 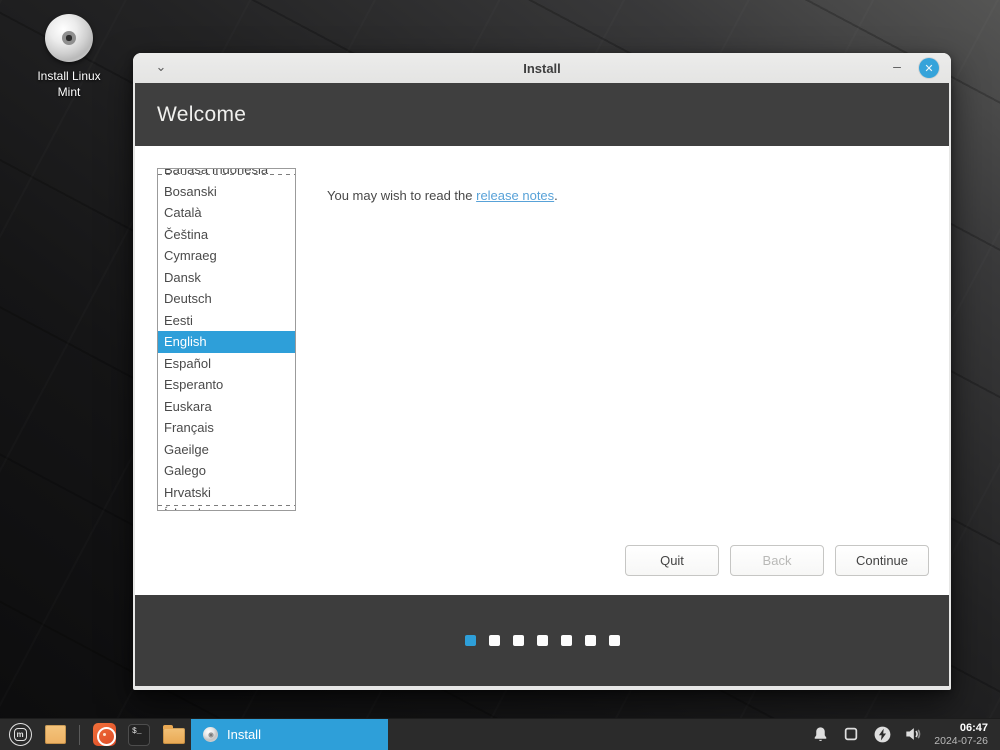 I want to click on quit-button: Quit, so click(x=672, y=560).